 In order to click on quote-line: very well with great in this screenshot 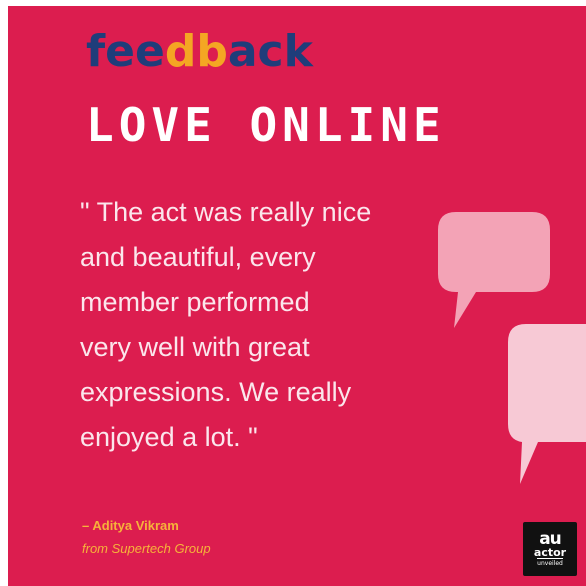, I will do `click(195, 347)`.